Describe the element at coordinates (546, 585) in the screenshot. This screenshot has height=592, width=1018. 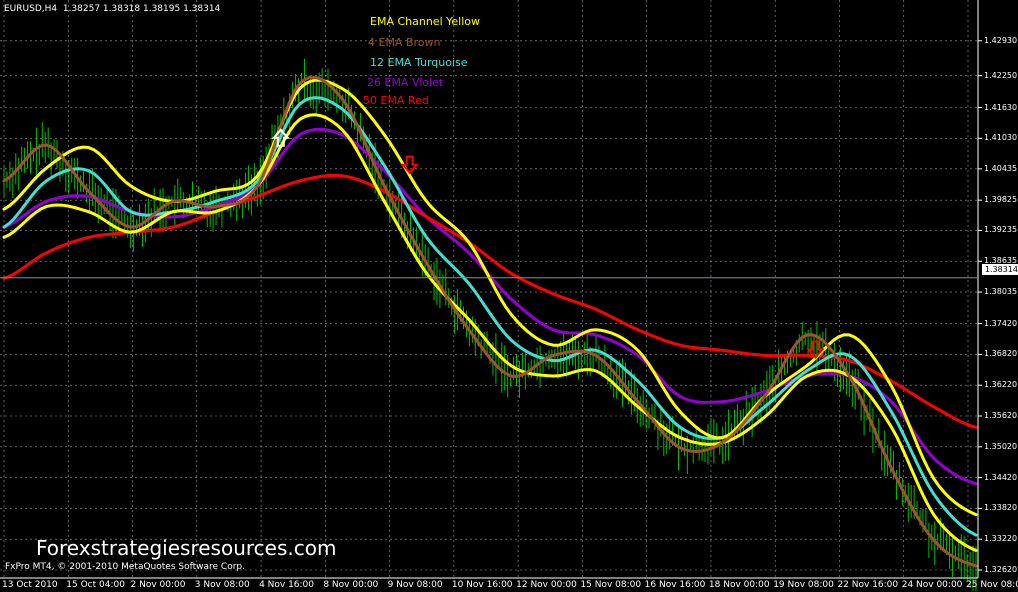
I see `x-tick-label: 12 Nov 00:00` at that location.